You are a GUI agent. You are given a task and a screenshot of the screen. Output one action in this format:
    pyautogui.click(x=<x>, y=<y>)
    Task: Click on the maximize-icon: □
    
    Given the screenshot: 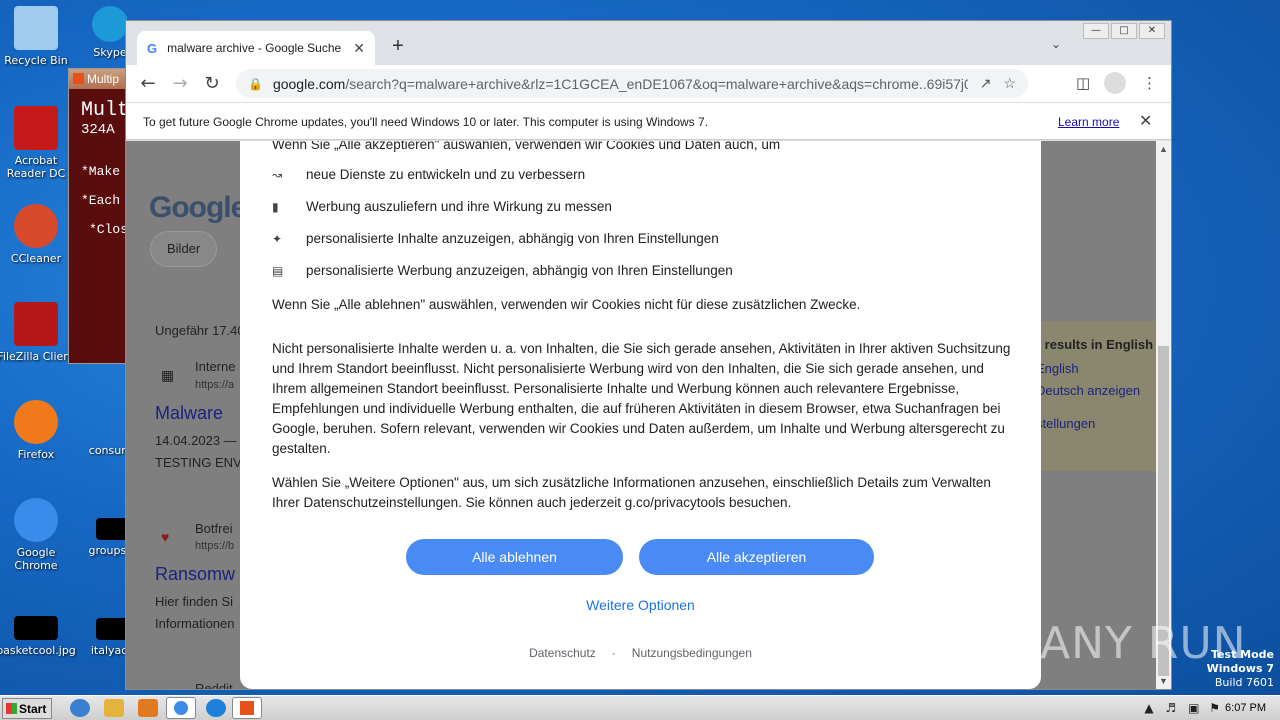 What is the action you would take?
    pyautogui.click(x=1124, y=31)
    